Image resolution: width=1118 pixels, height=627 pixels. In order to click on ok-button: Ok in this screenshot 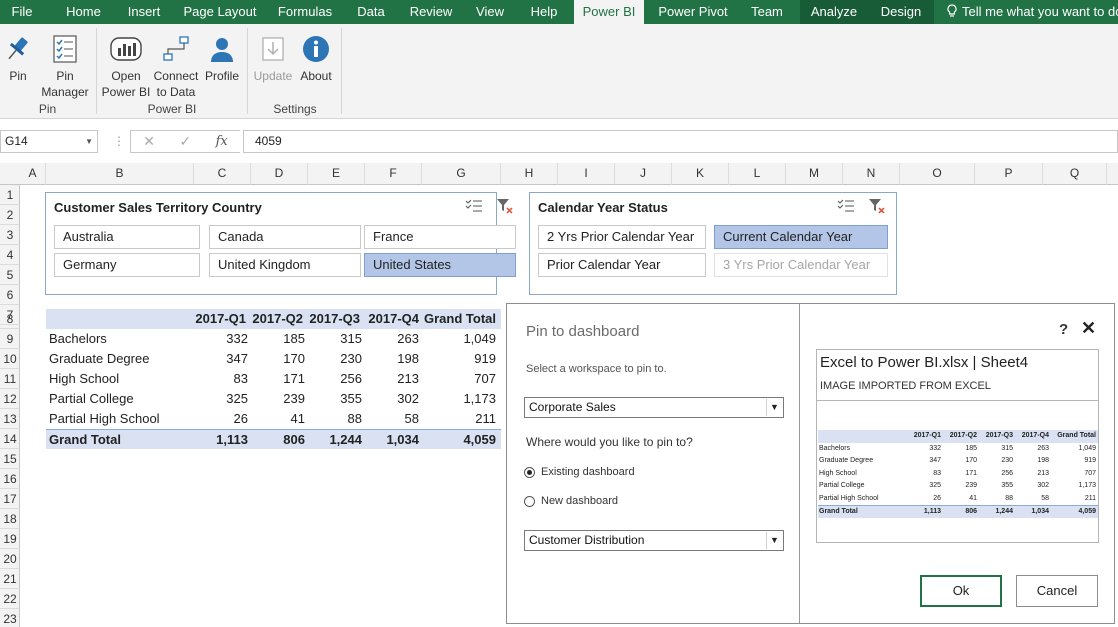, I will do `click(961, 591)`.